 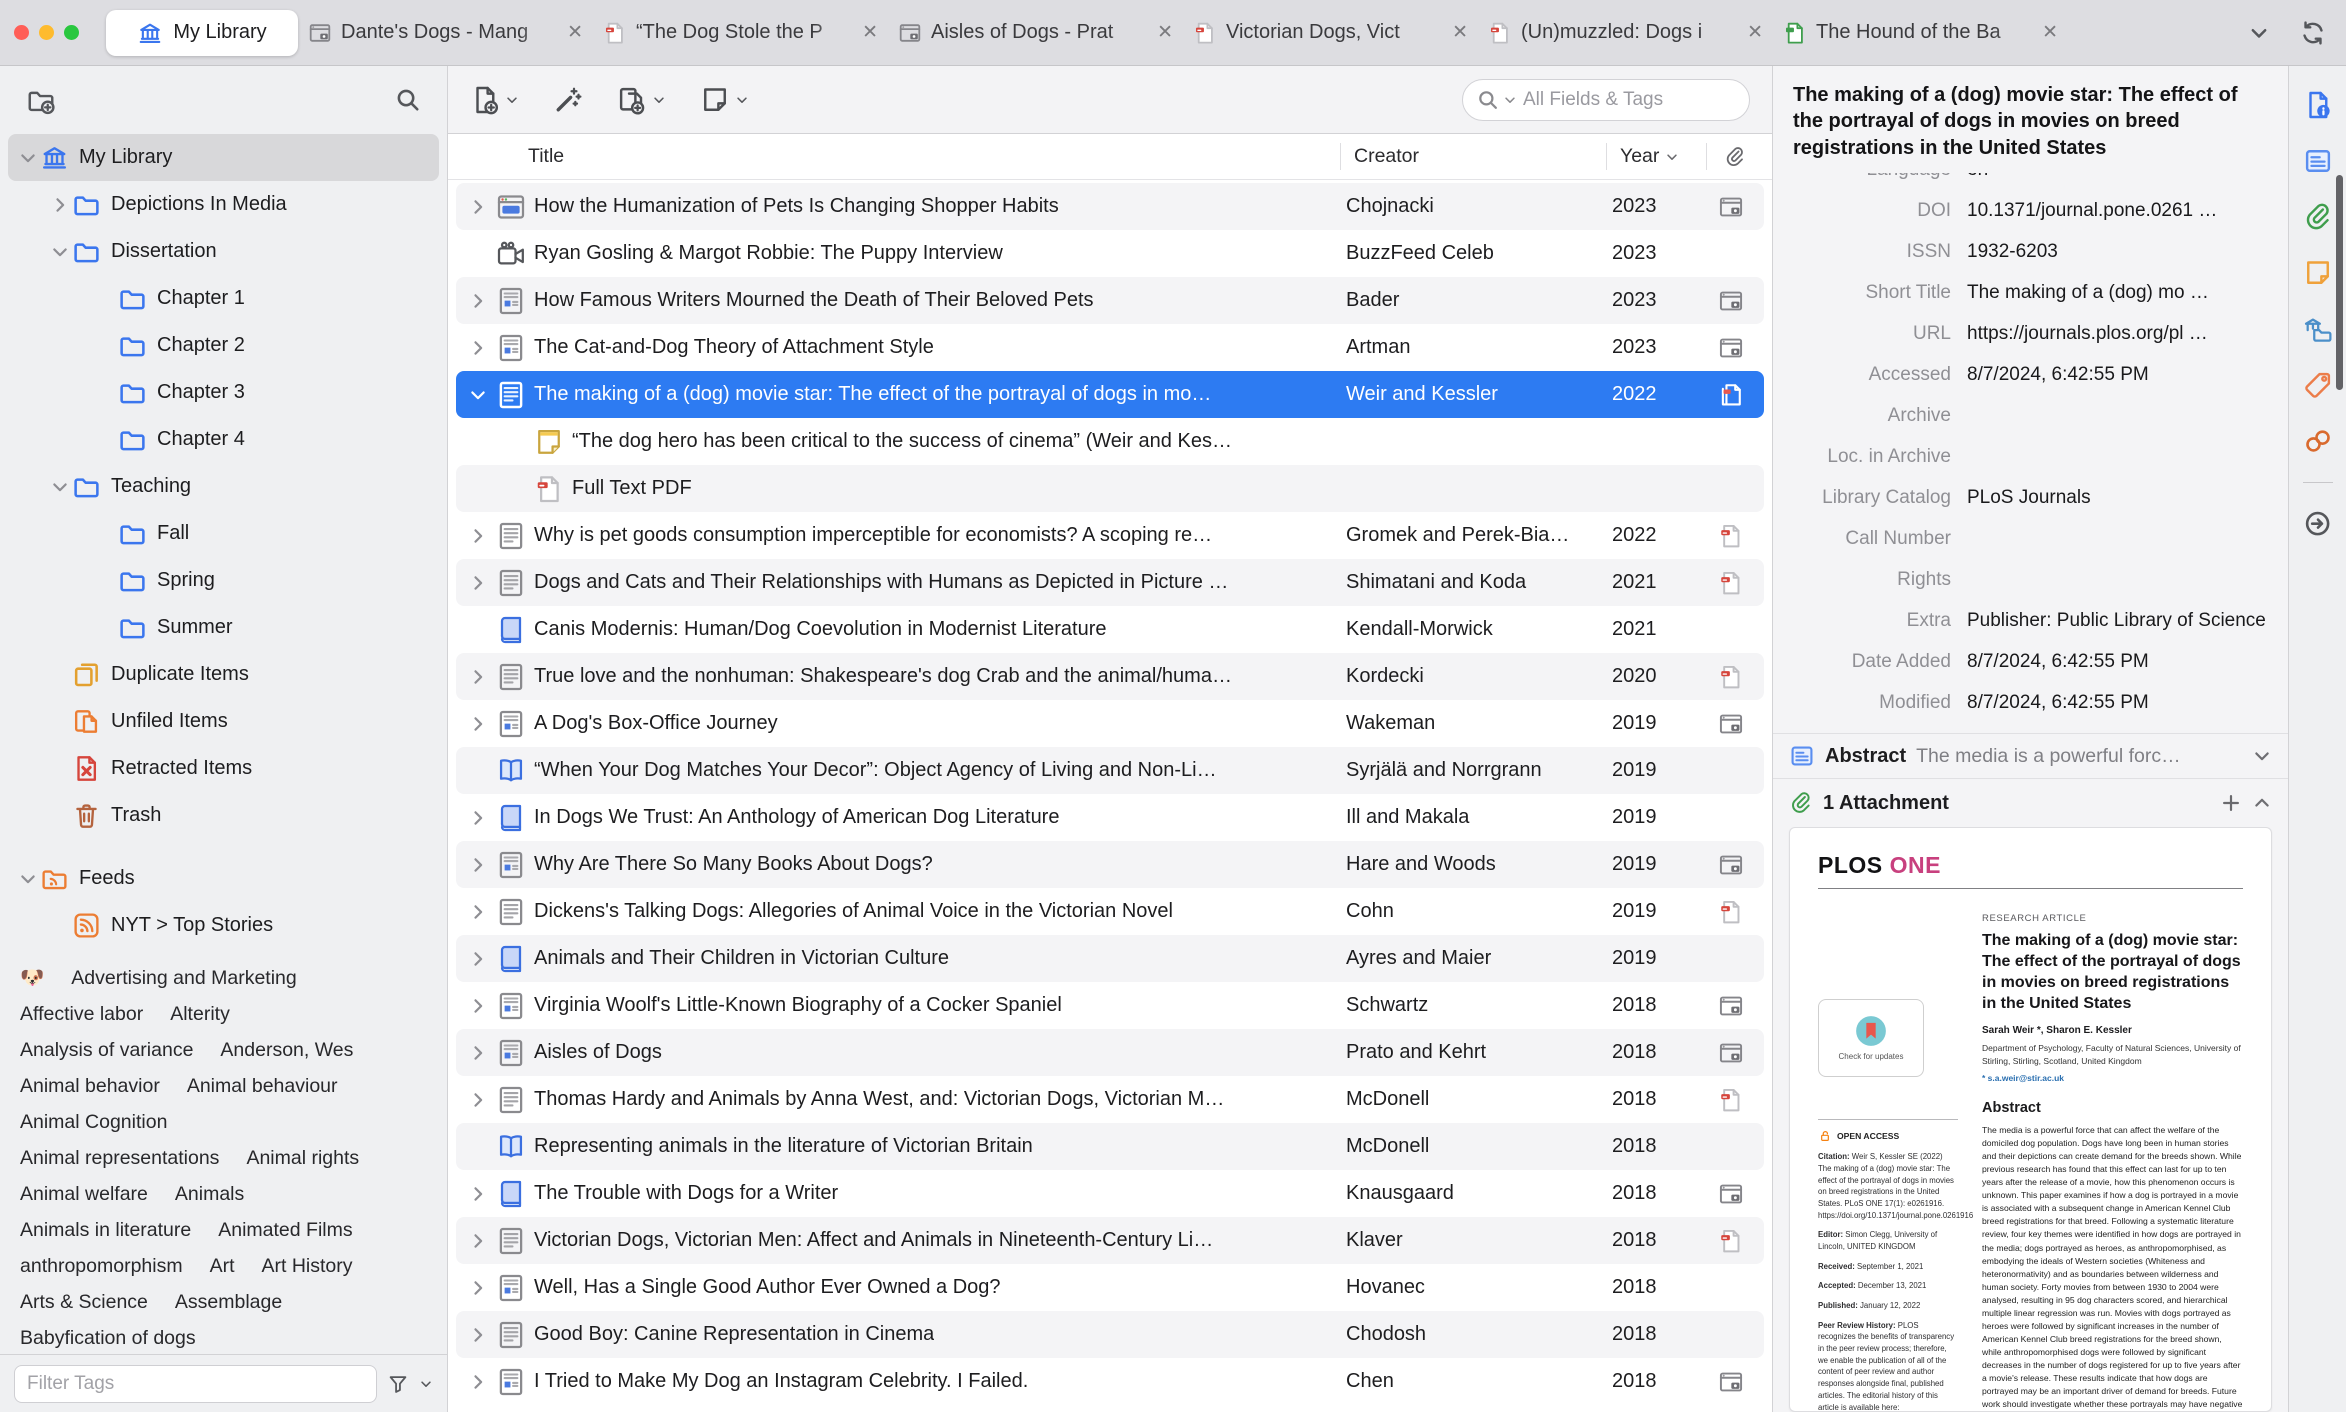 What do you see at coordinates (200, 1014) in the screenshot?
I see `tag-alterity: Alterity` at bounding box center [200, 1014].